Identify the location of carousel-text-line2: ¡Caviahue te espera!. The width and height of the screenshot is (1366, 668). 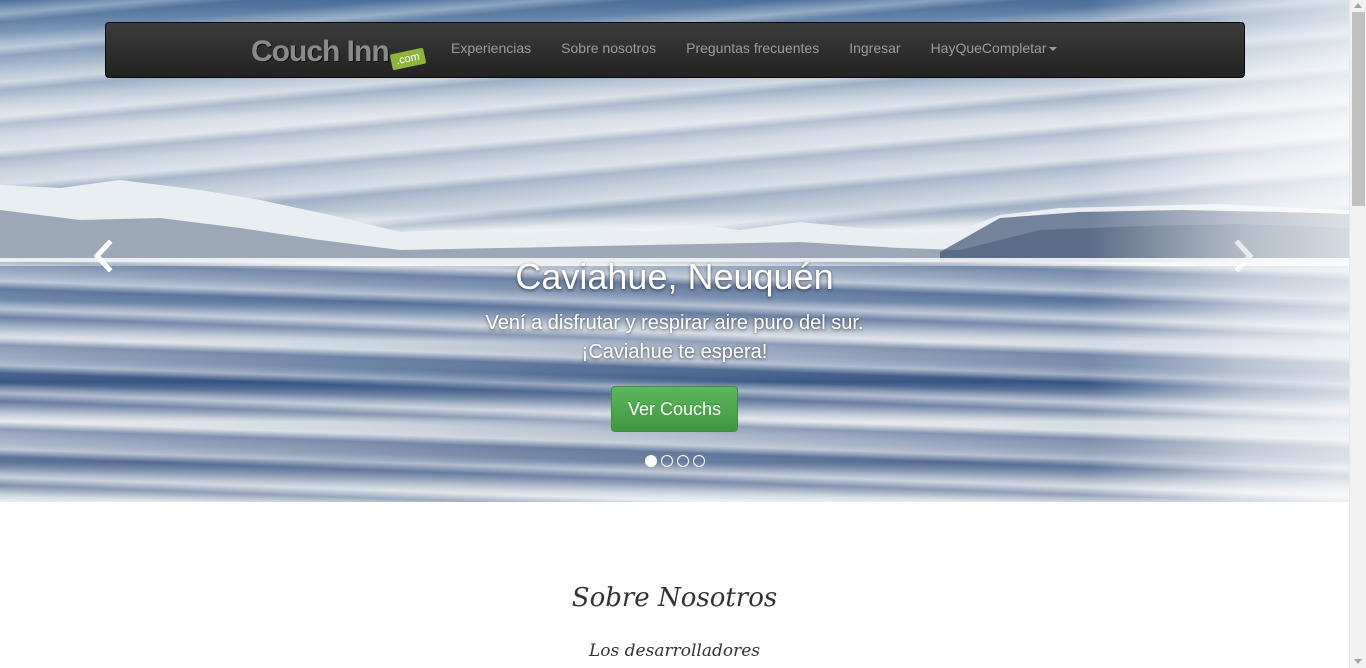
(674, 352).